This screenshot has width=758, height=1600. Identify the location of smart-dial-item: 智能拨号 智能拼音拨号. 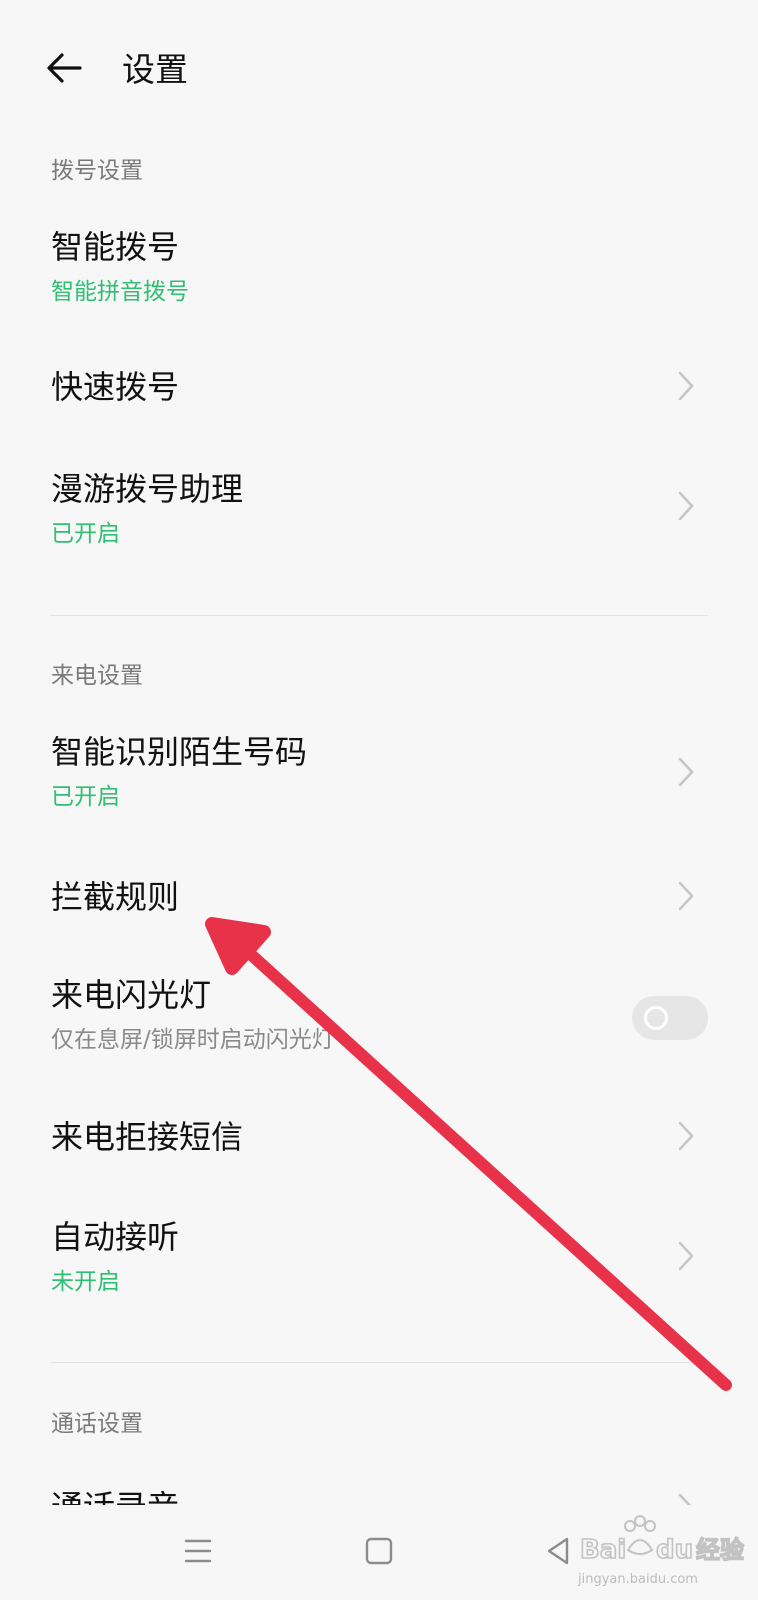
(379, 265).